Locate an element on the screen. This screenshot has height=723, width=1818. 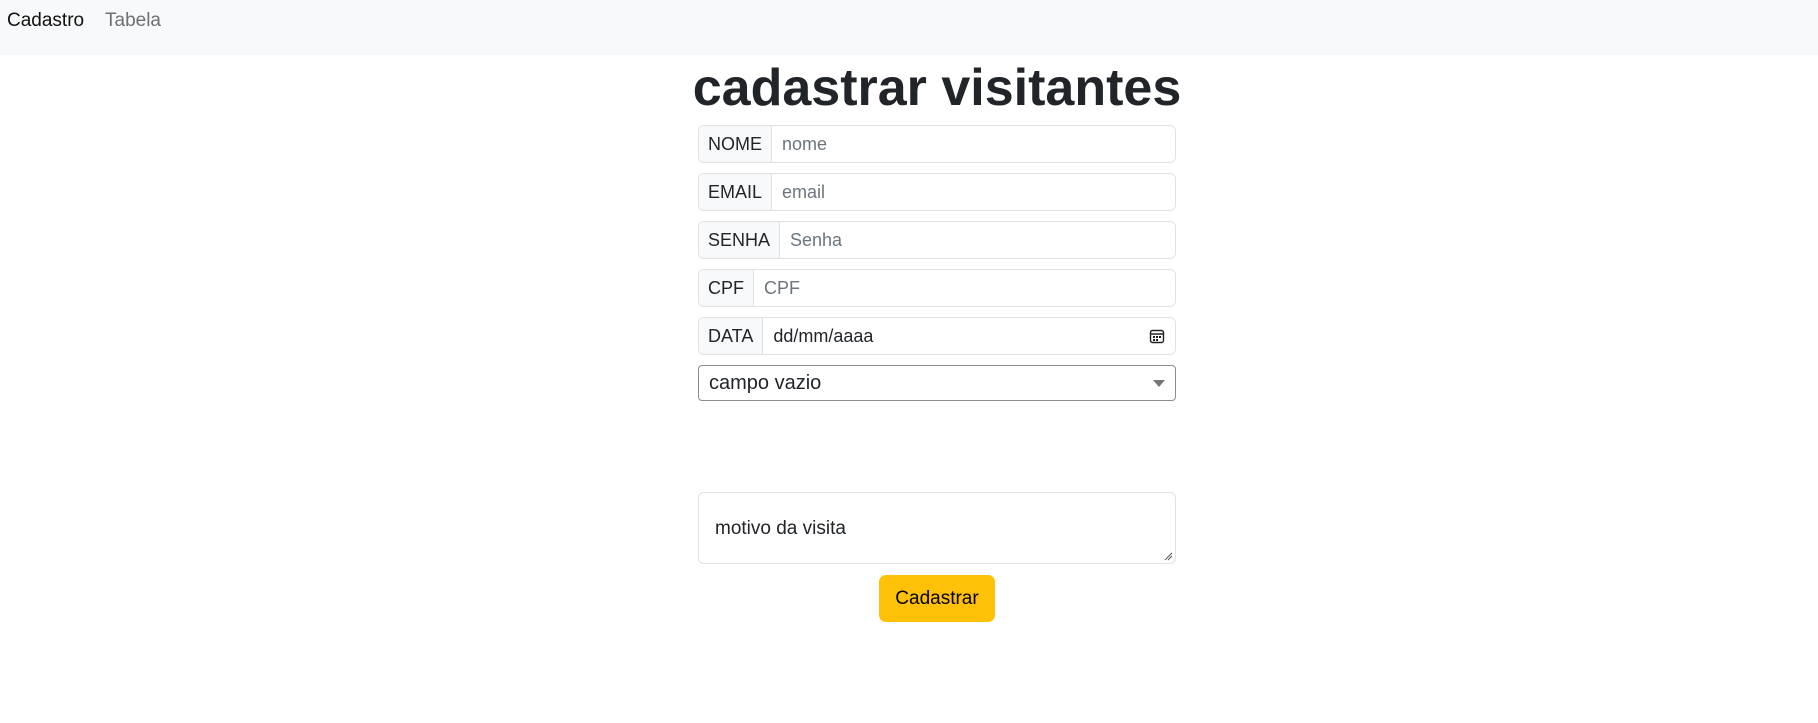
nav-link-tabela: Tabela is located at coordinates (133, 21).